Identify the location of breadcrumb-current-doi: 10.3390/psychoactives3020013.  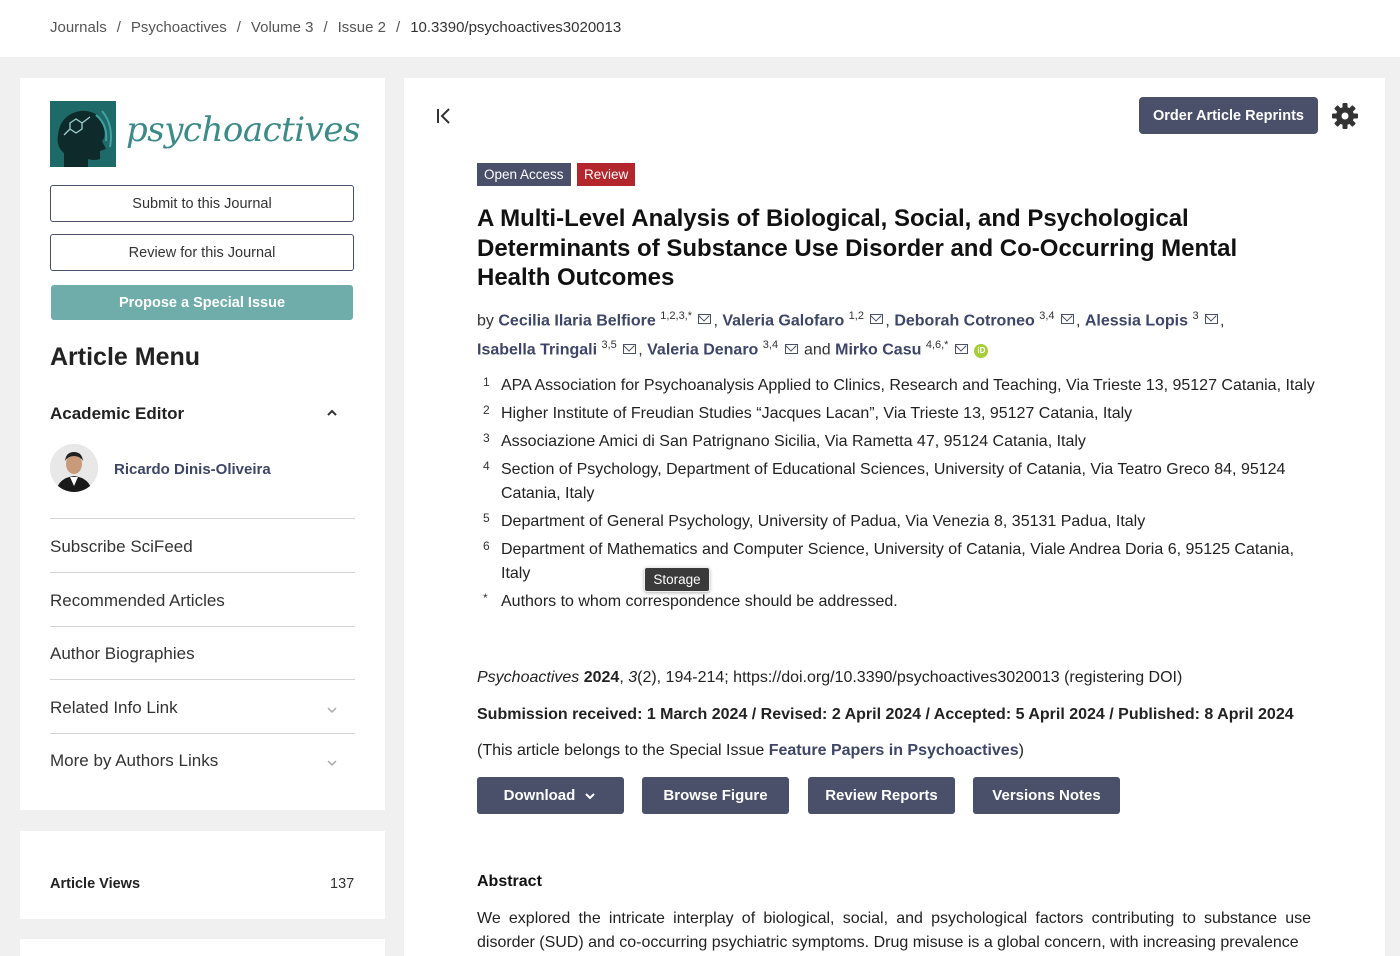
(516, 27).